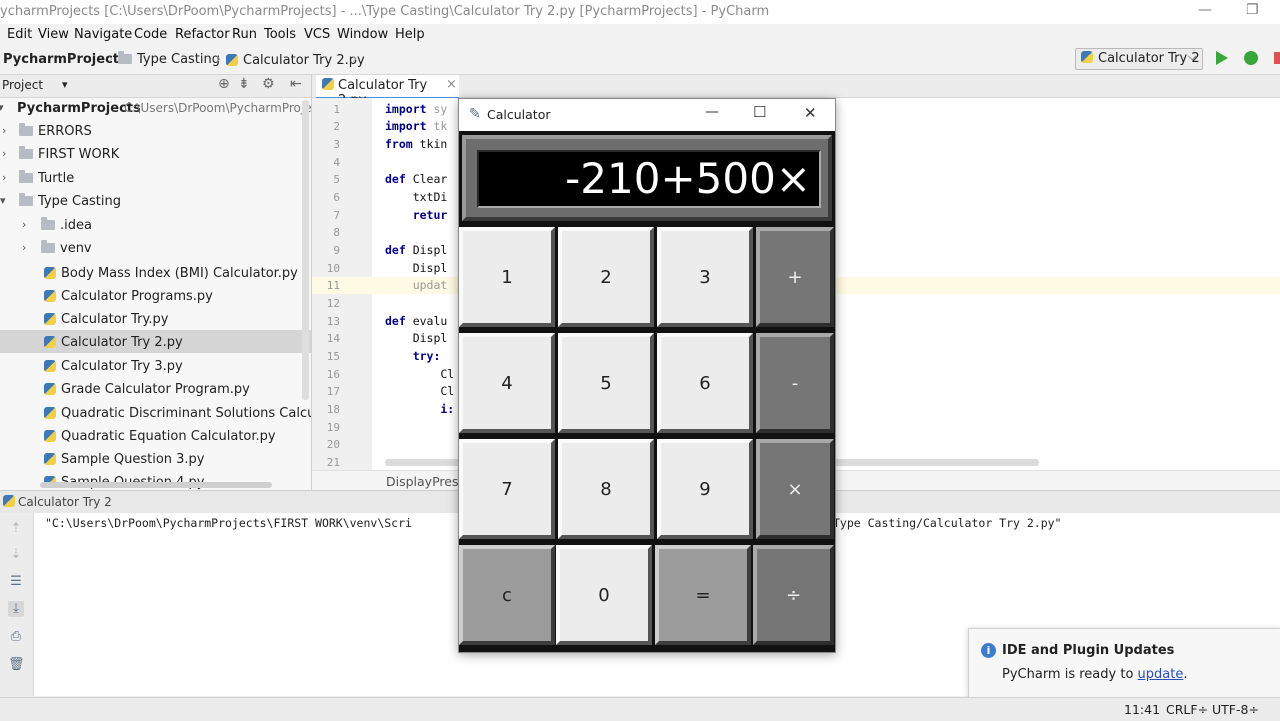  Describe the element at coordinates (1088, 650) in the screenshot. I see `notification-title: IDE and Plugin Updates` at that location.